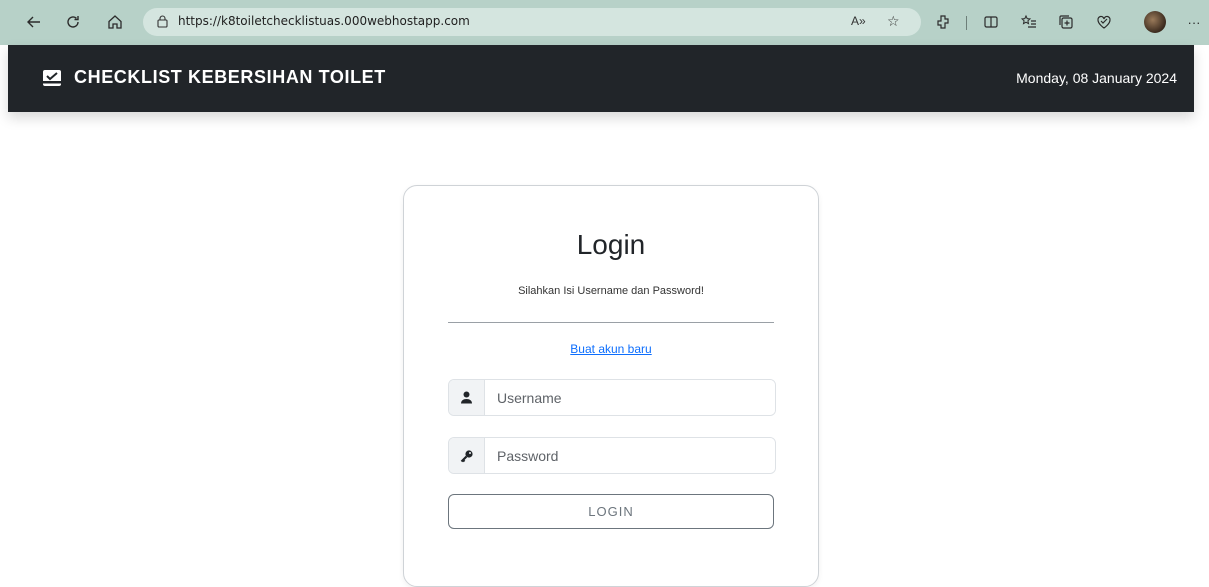 This screenshot has height=587, width=1209. What do you see at coordinates (1066, 22) in the screenshot?
I see `collections-icon` at bounding box center [1066, 22].